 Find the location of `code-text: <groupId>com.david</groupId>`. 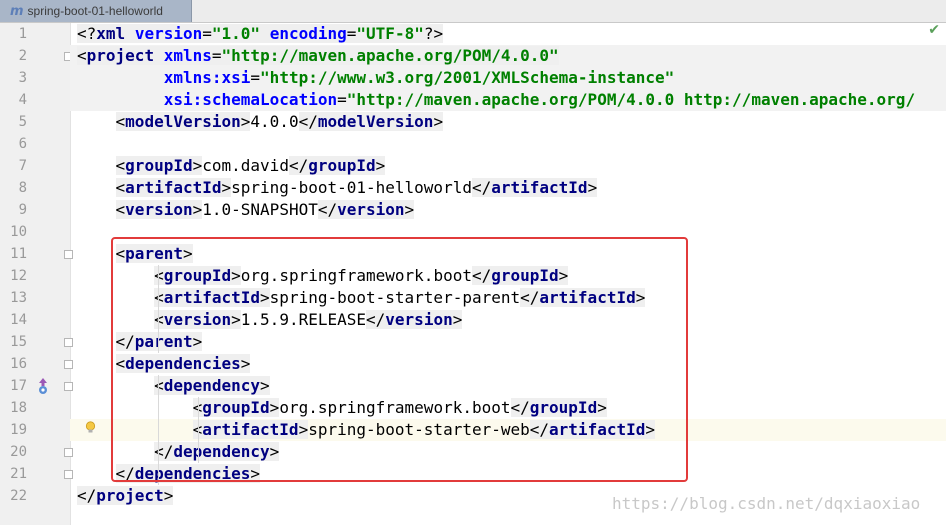

code-text: <groupId>com.david</groupId> is located at coordinates (250, 165).